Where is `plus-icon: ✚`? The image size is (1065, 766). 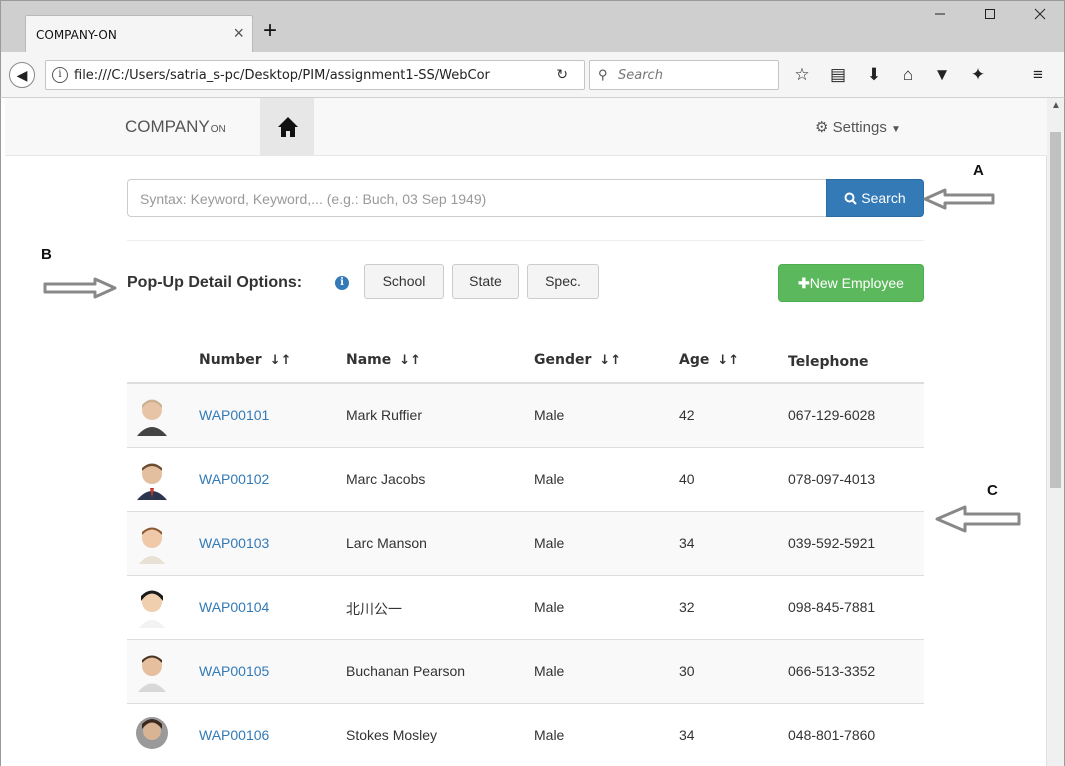 plus-icon: ✚ is located at coordinates (804, 283).